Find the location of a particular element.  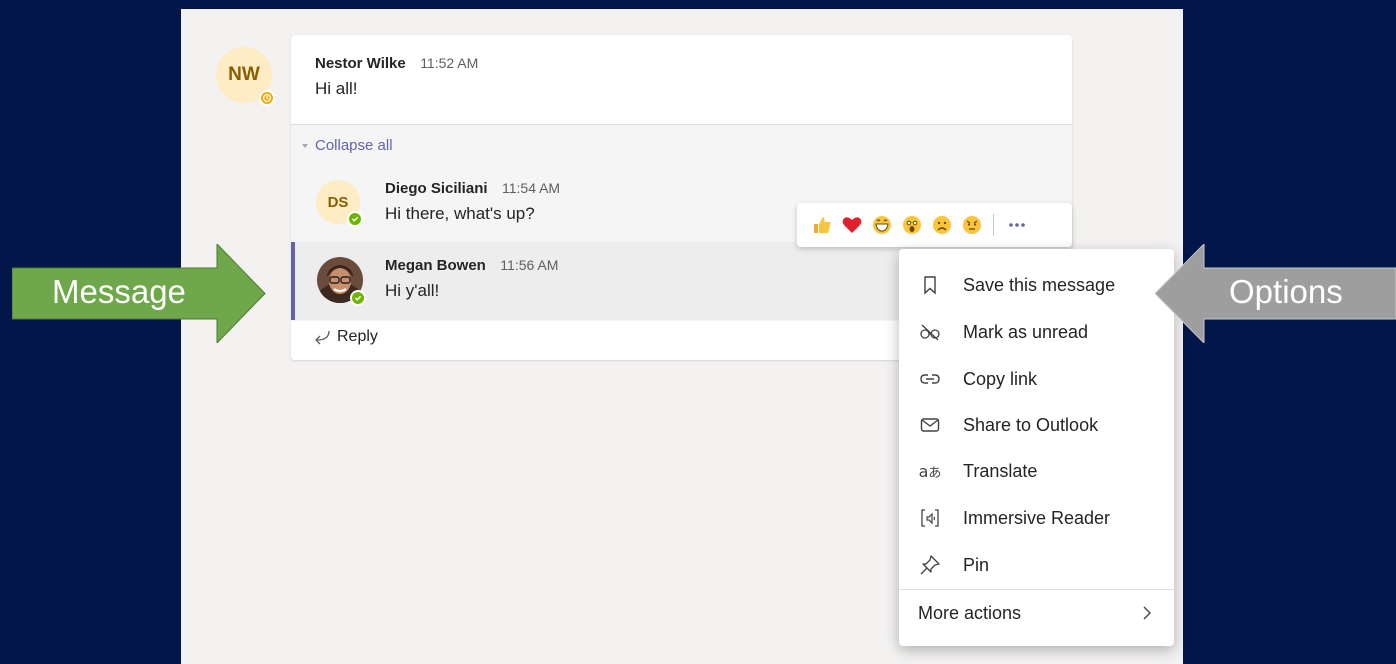

message-author: Diego Siciliani is located at coordinates (436, 188).